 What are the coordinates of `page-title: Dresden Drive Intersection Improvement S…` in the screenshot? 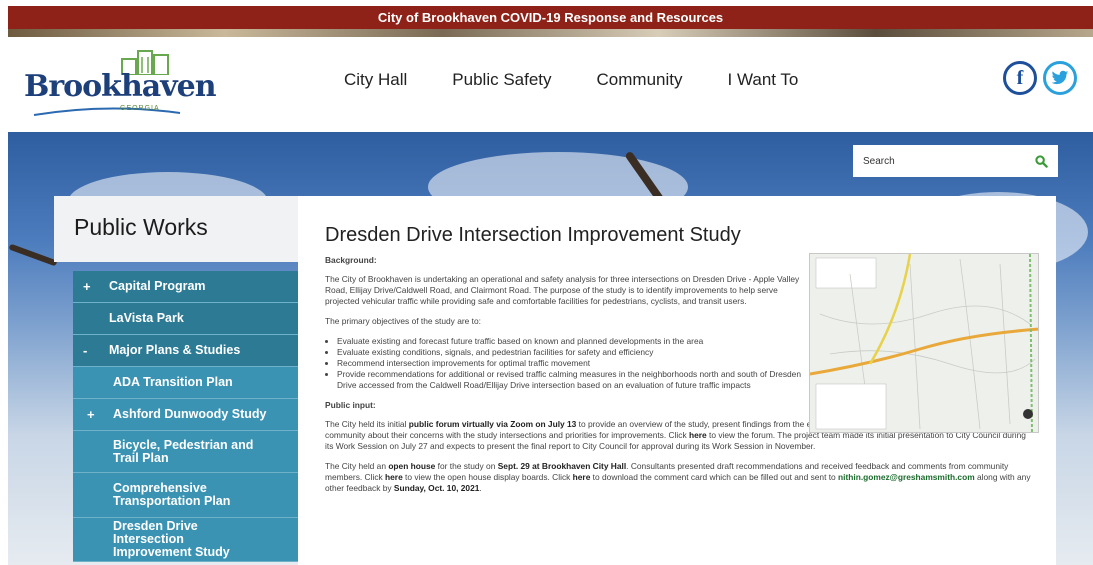 It's located at (533, 235).